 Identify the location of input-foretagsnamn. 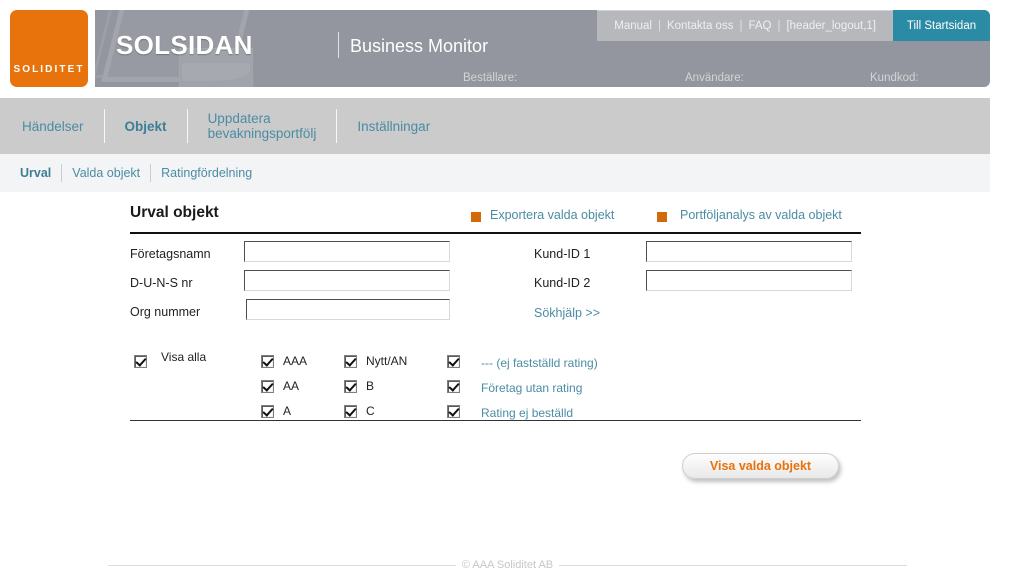
(347, 251).